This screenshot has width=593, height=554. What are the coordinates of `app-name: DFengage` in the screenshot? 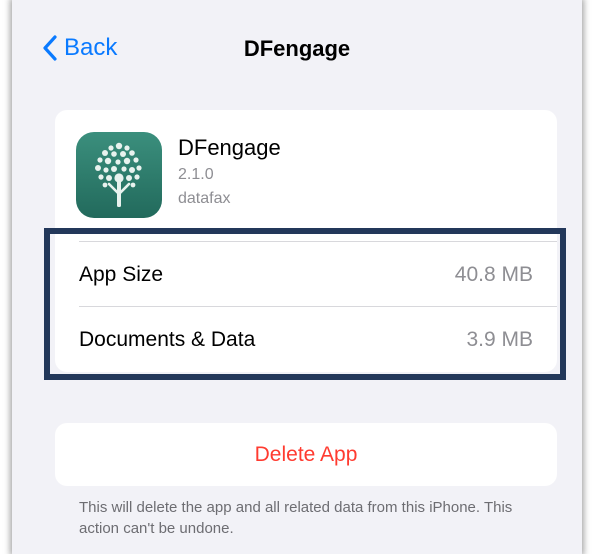 It's located at (229, 147).